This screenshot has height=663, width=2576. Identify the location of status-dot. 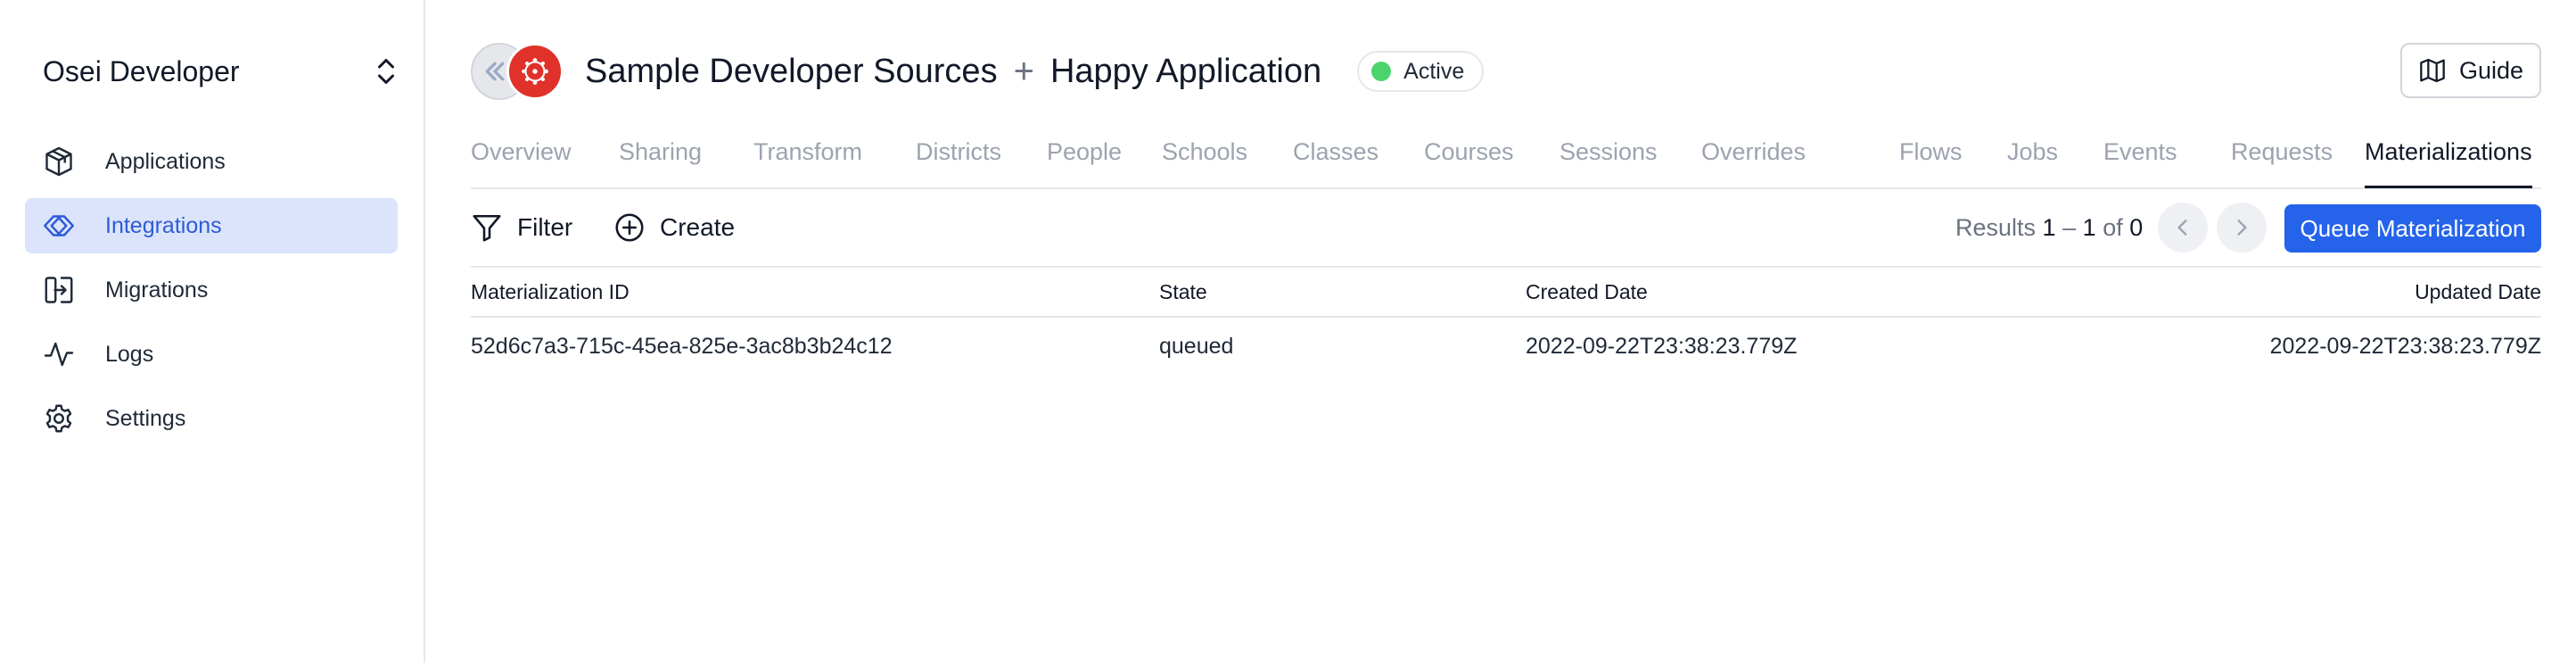
(1381, 71).